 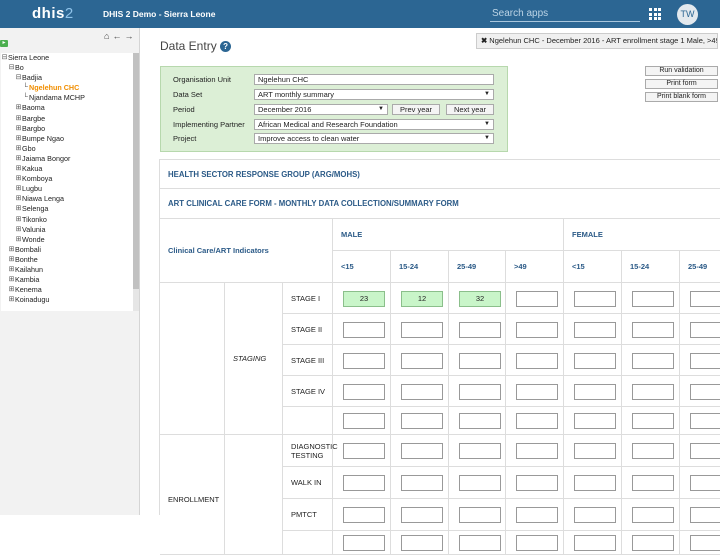 What do you see at coordinates (54, 88) in the screenshot?
I see `tree-item-label: Ngelehun CHC` at bounding box center [54, 88].